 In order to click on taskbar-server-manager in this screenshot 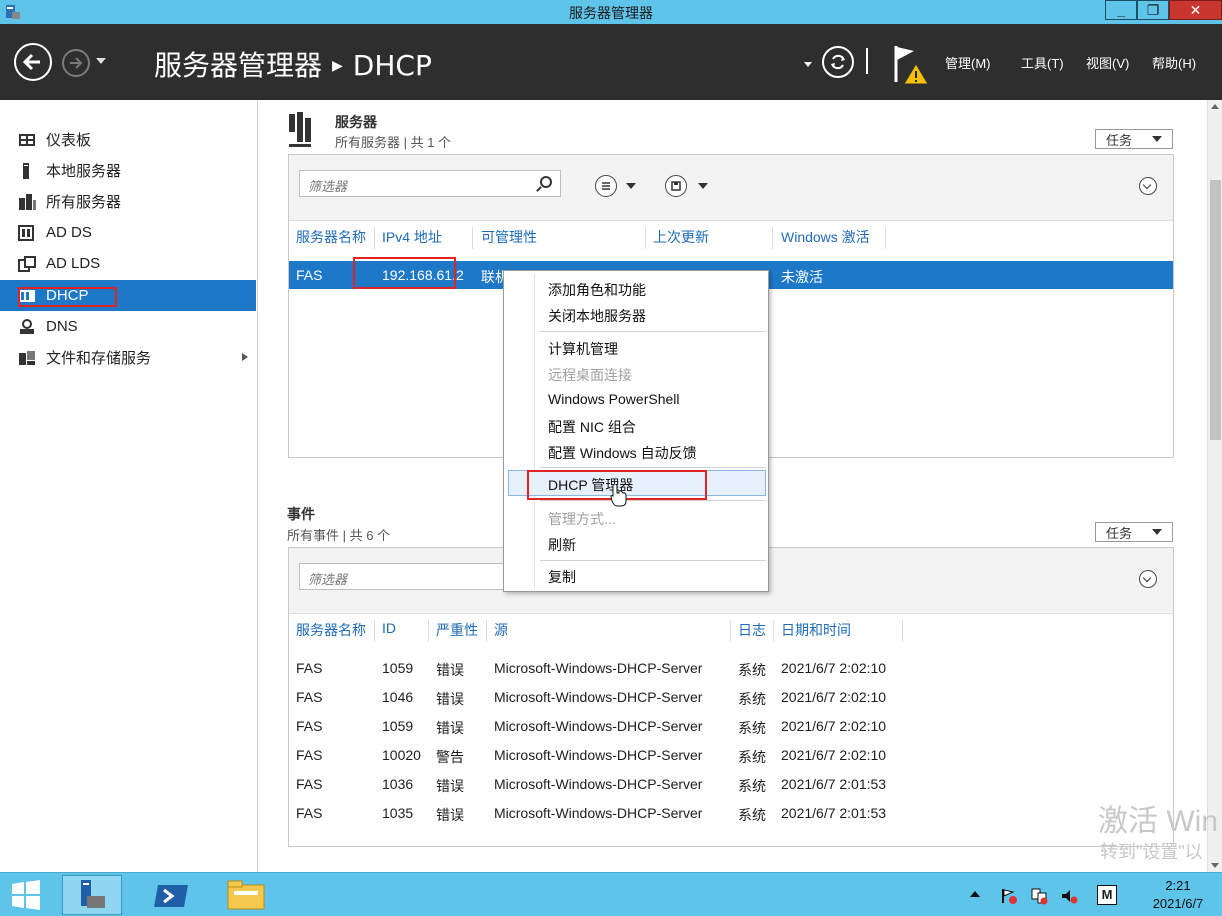, I will do `click(92, 895)`.